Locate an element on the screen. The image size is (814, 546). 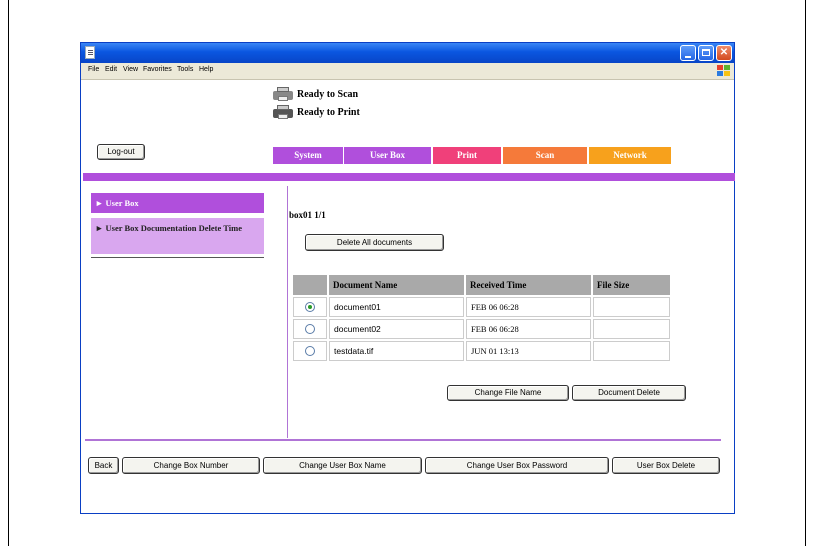
section-divider-bar is located at coordinates (409, 177).